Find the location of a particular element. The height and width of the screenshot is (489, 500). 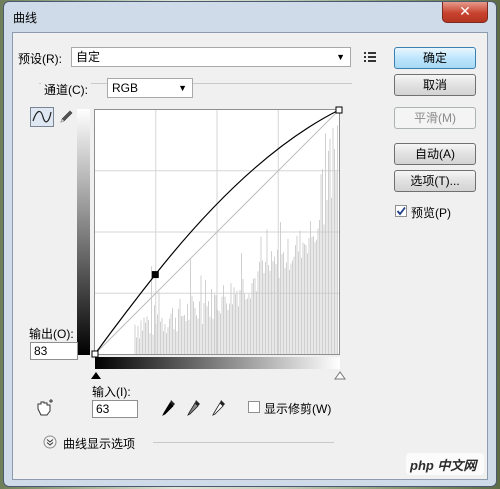

gray-eyedropper-icon is located at coordinates (194, 408).